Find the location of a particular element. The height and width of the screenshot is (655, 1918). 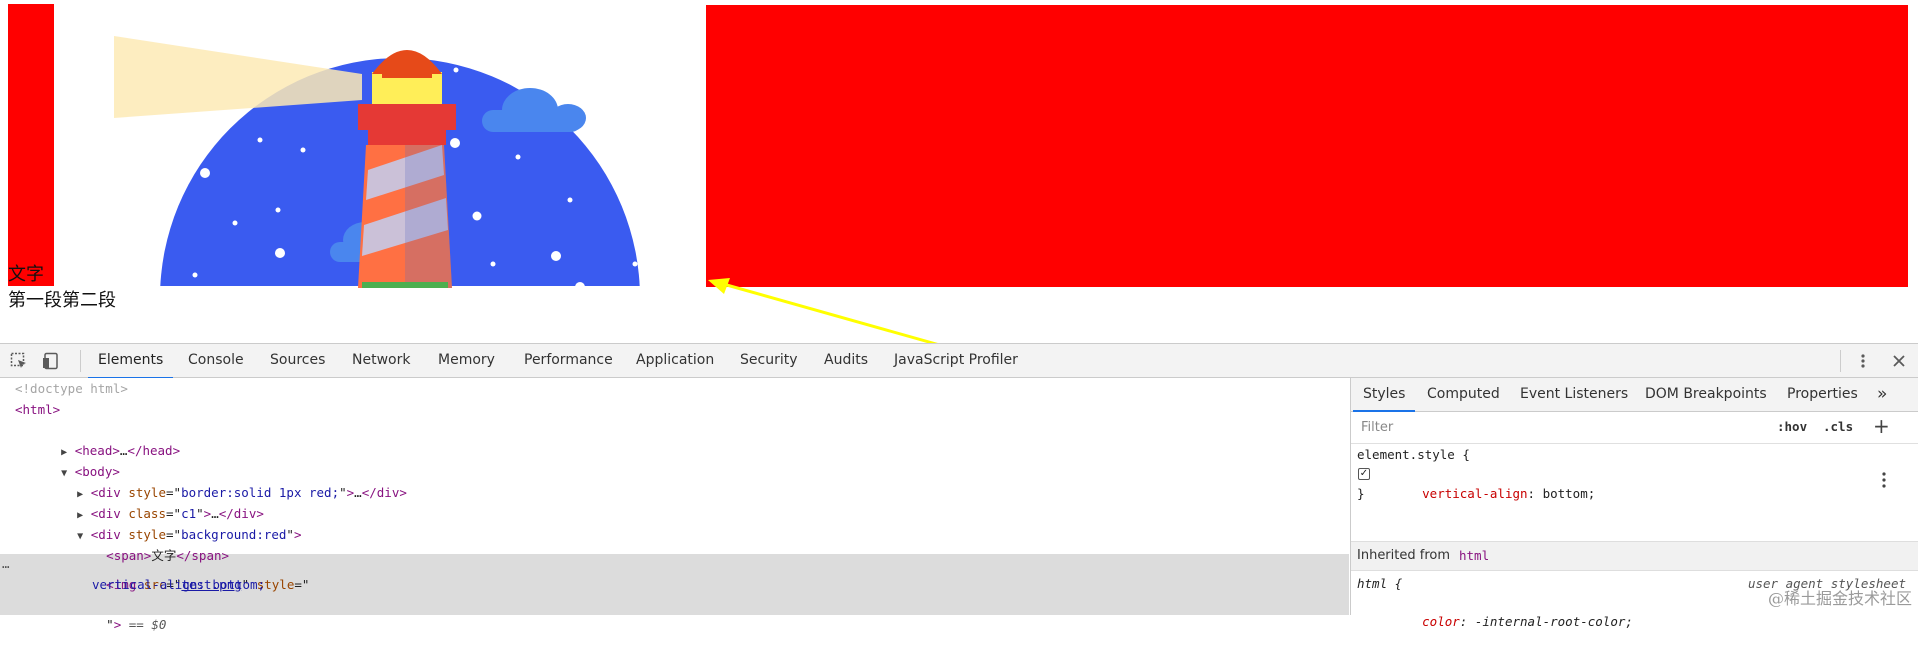

img-style-value: vertical-align: bottom; is located at coordinates (179, 584).